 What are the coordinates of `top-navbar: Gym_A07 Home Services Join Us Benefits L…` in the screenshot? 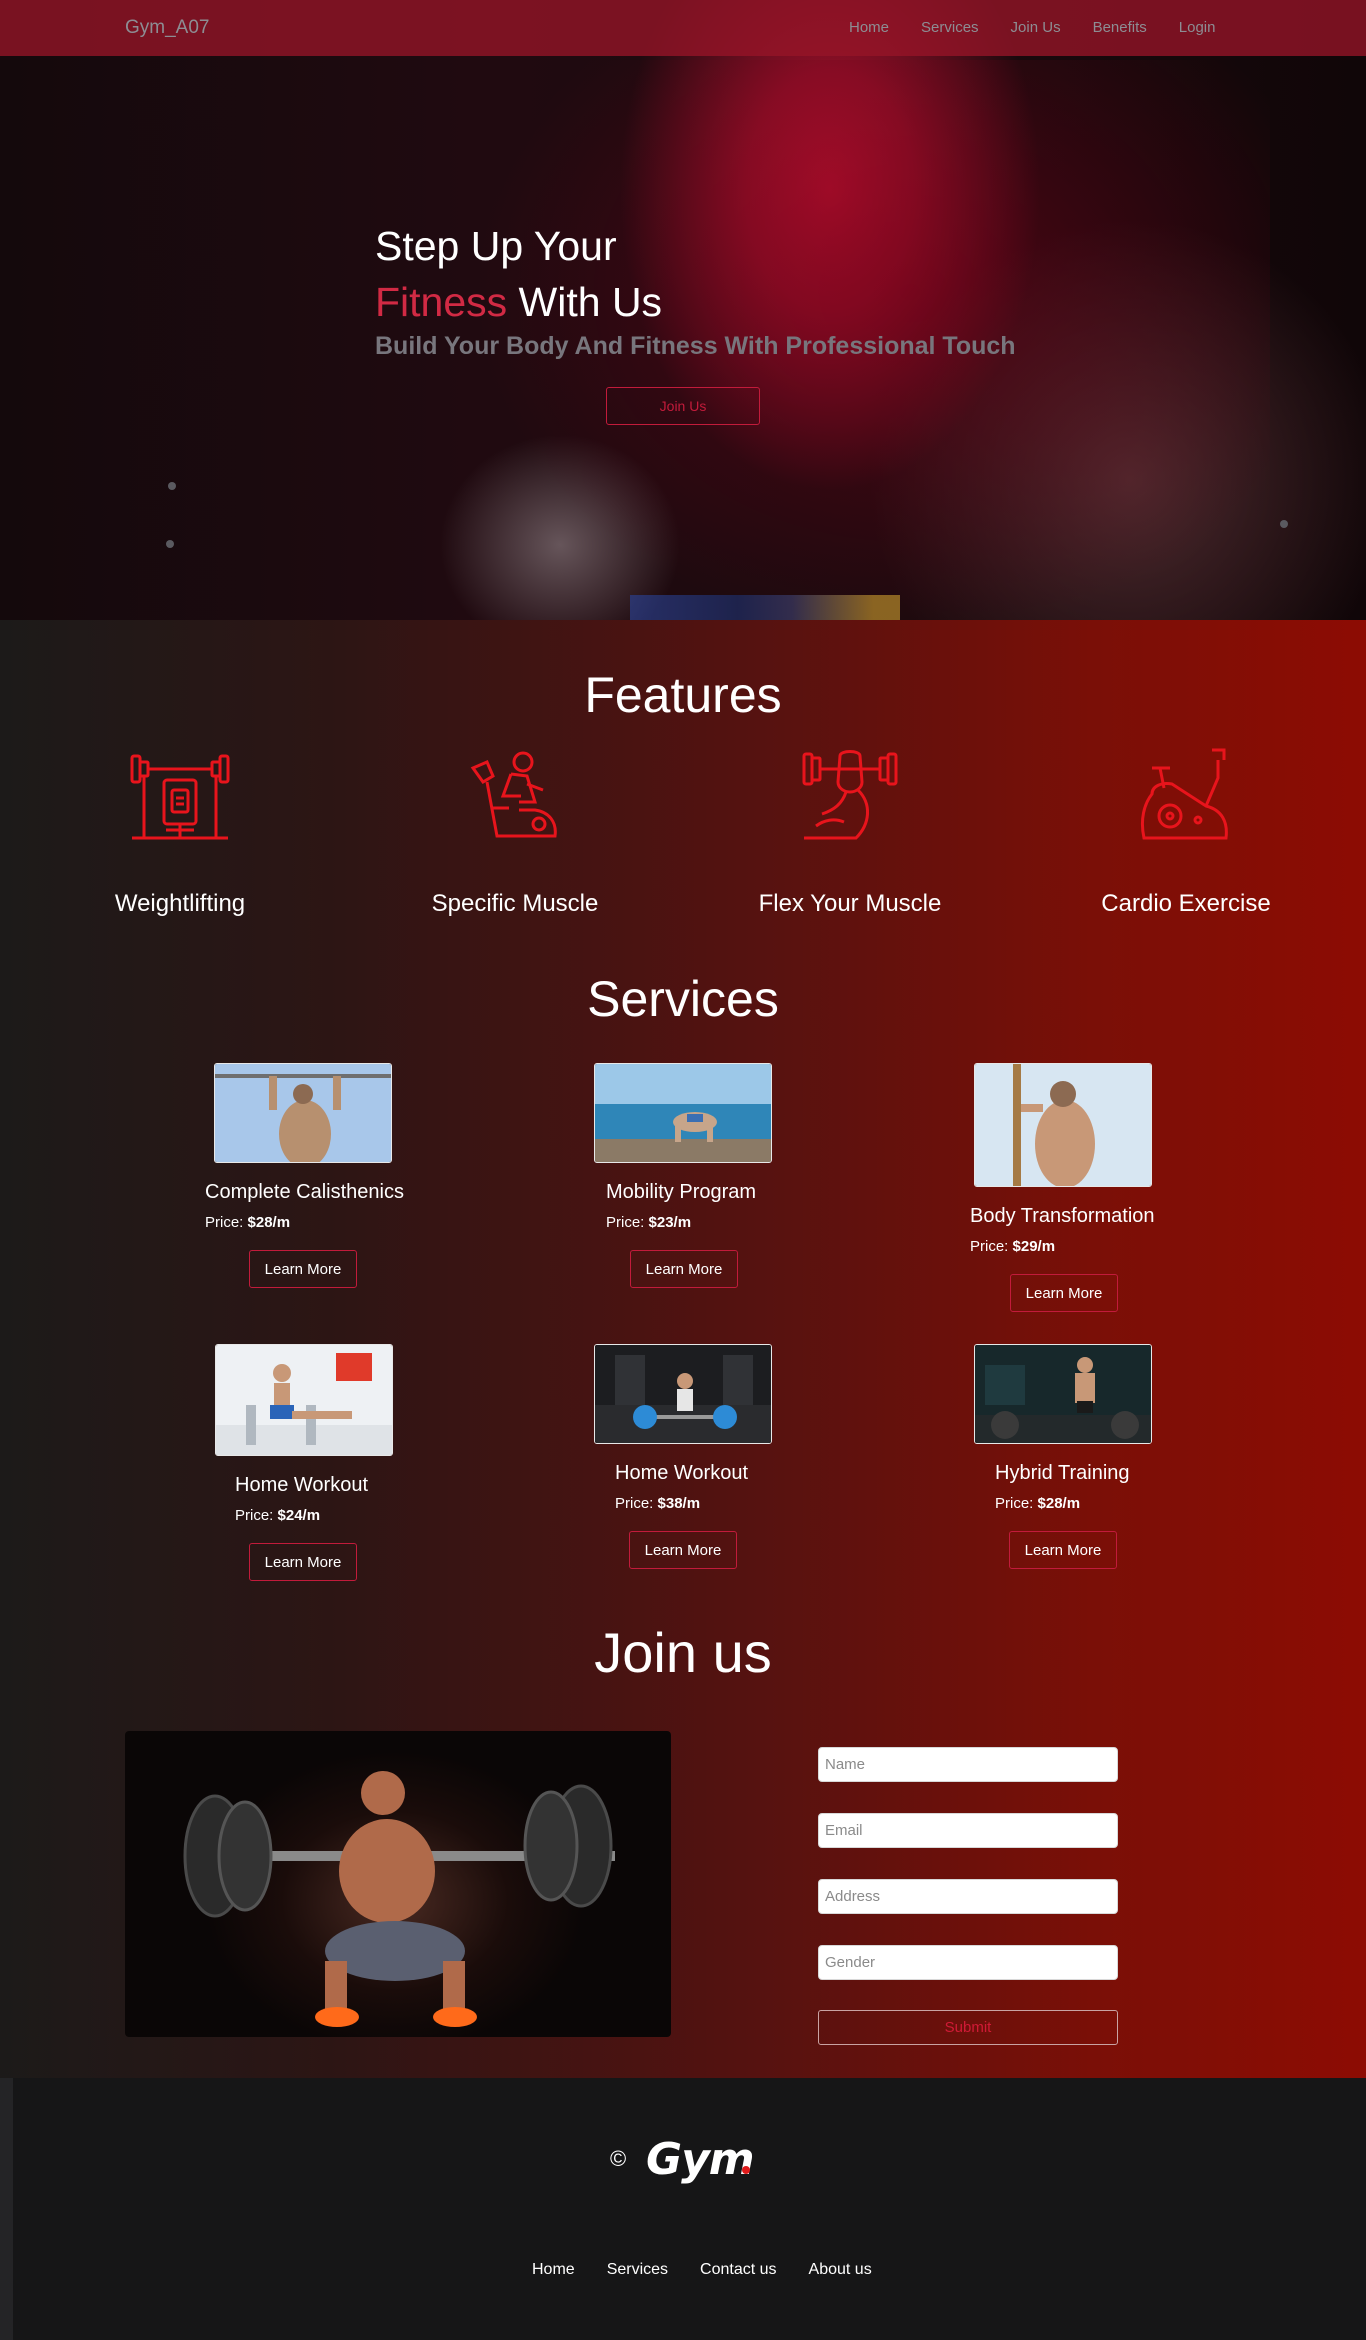 It's located at (683, 28).